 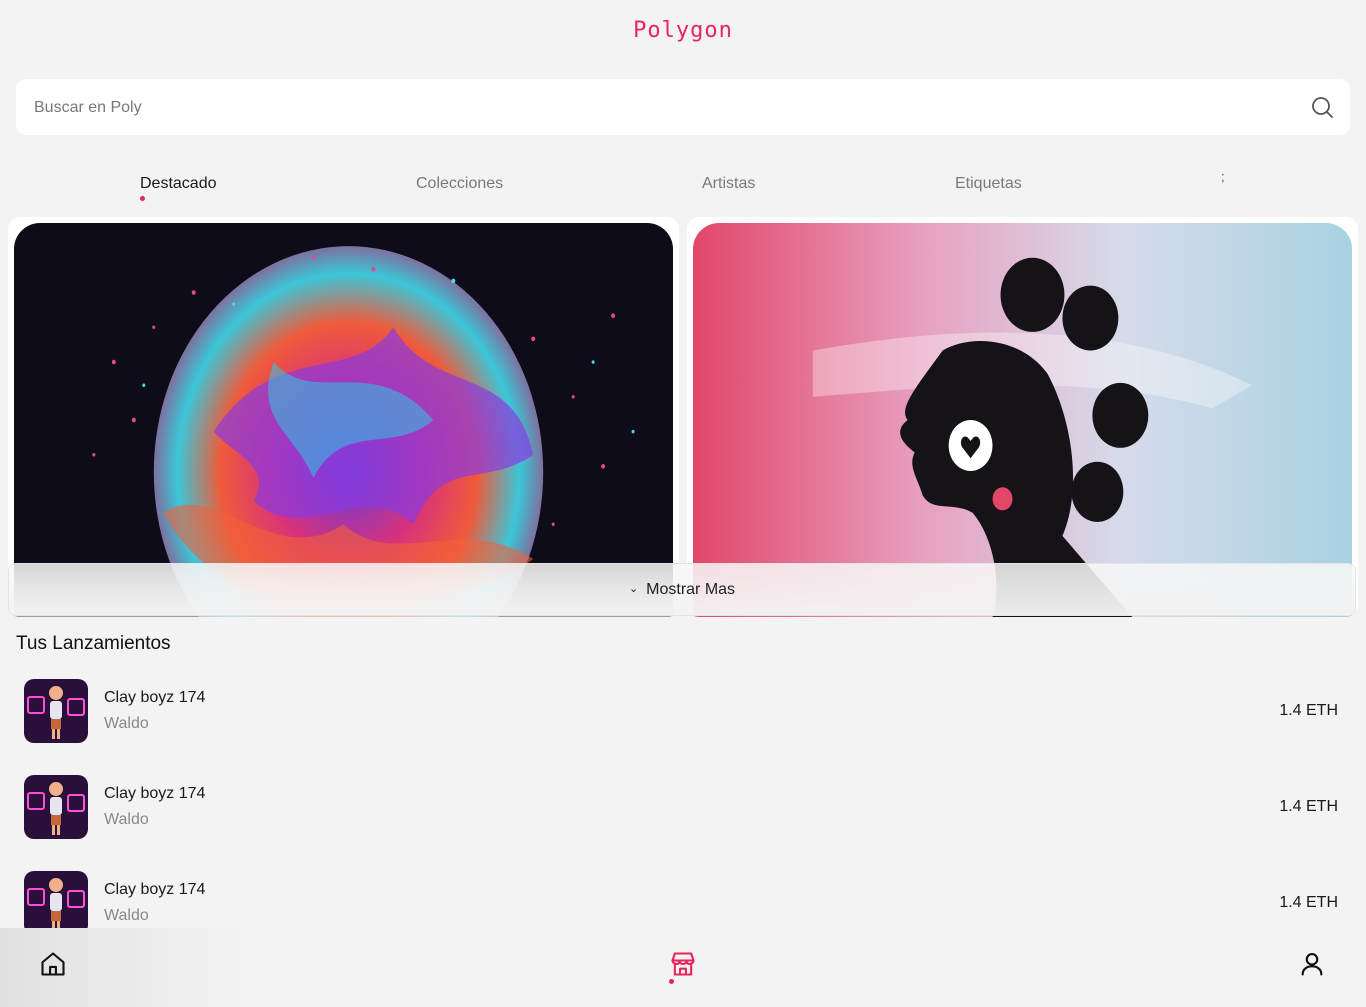 I want to click on user-icon, so click(x=1312, y=964).